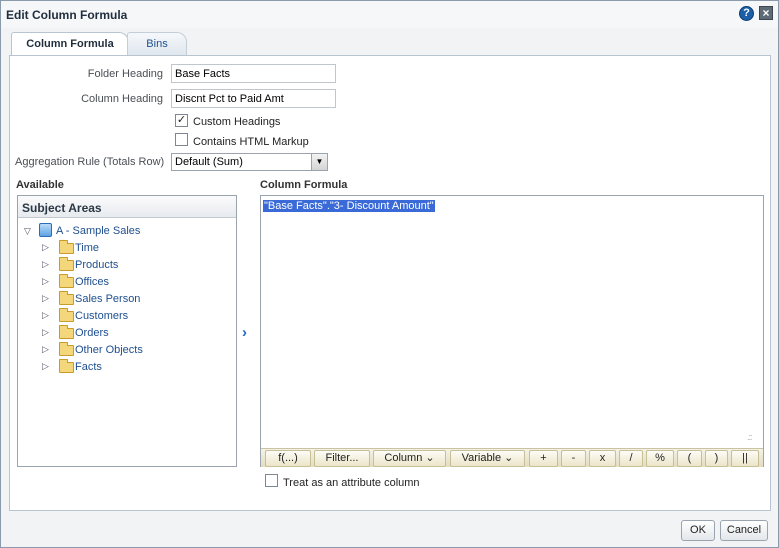 The image size is (779, 548). Describe the element at coordinates (209, 162) in the screenshot. I see `aggregation-rule-value: Default (Sum)` at that location.